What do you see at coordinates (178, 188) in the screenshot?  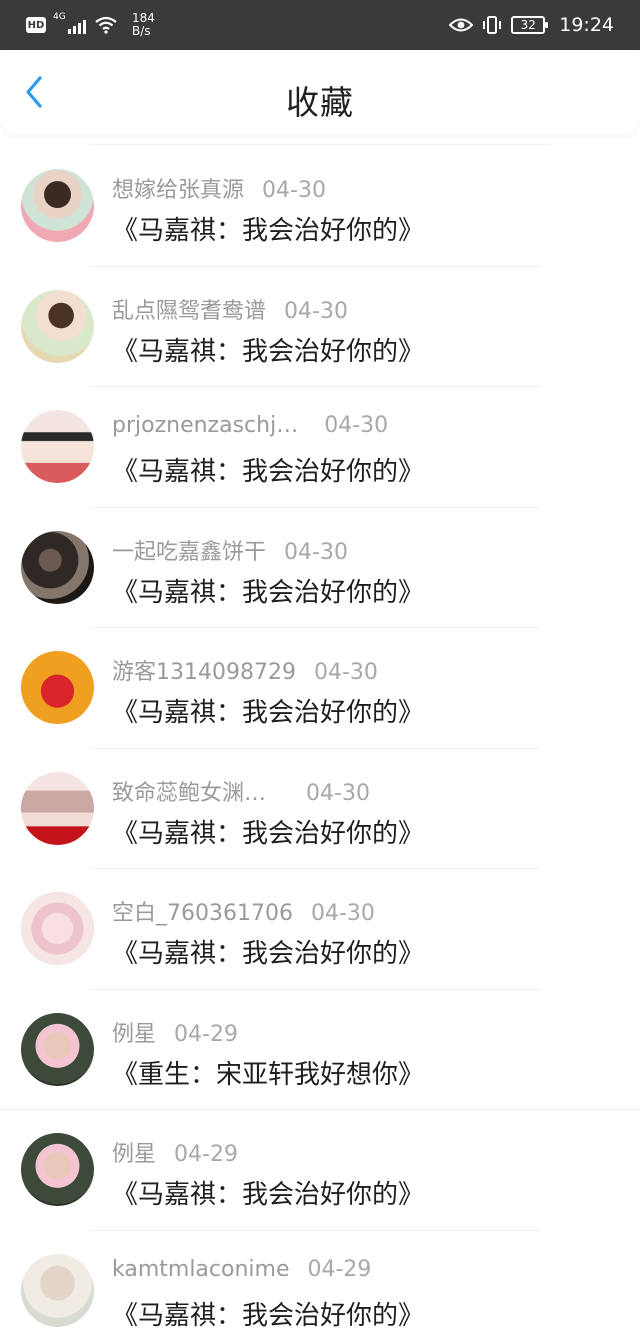 I see `username: 想嫁给张真源` at bounding box center [178, 188].